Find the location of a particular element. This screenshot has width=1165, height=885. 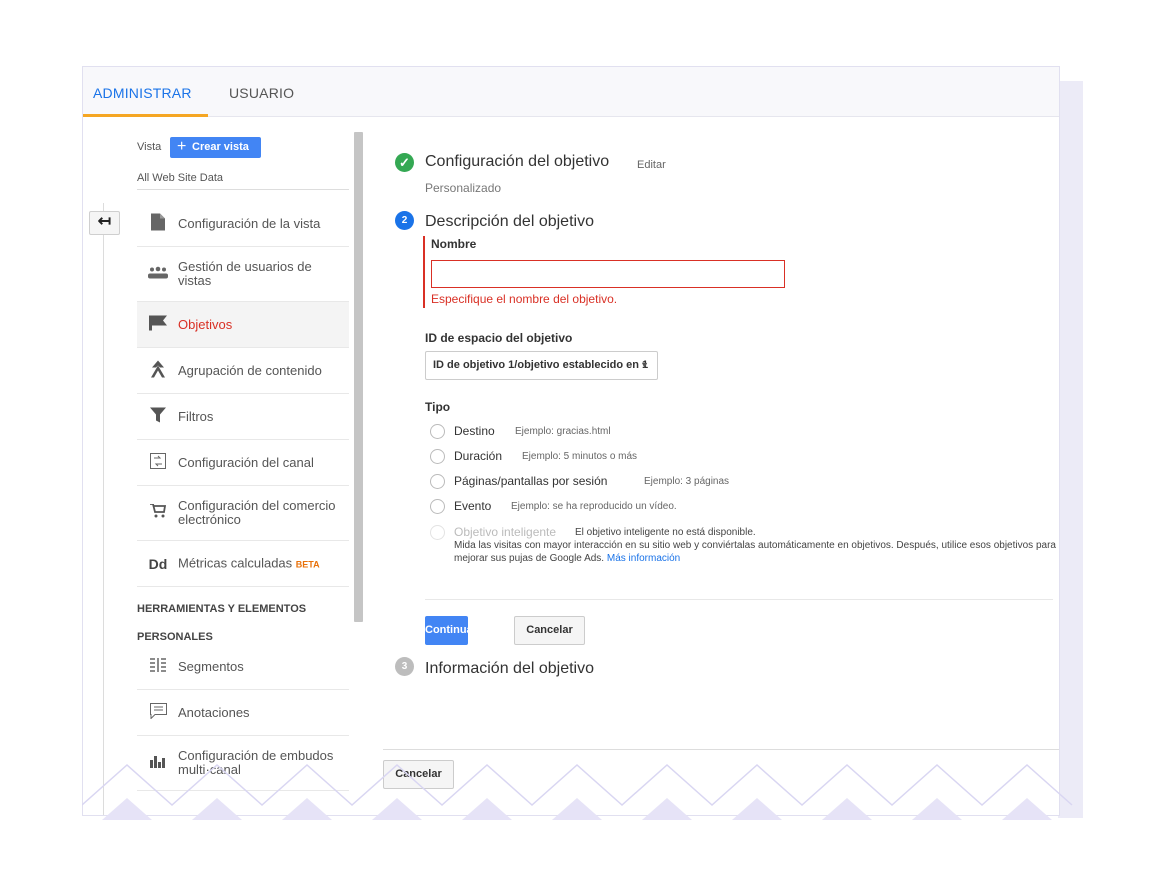

tab-usuario: USUARIO is located at coordinates (261, 93).